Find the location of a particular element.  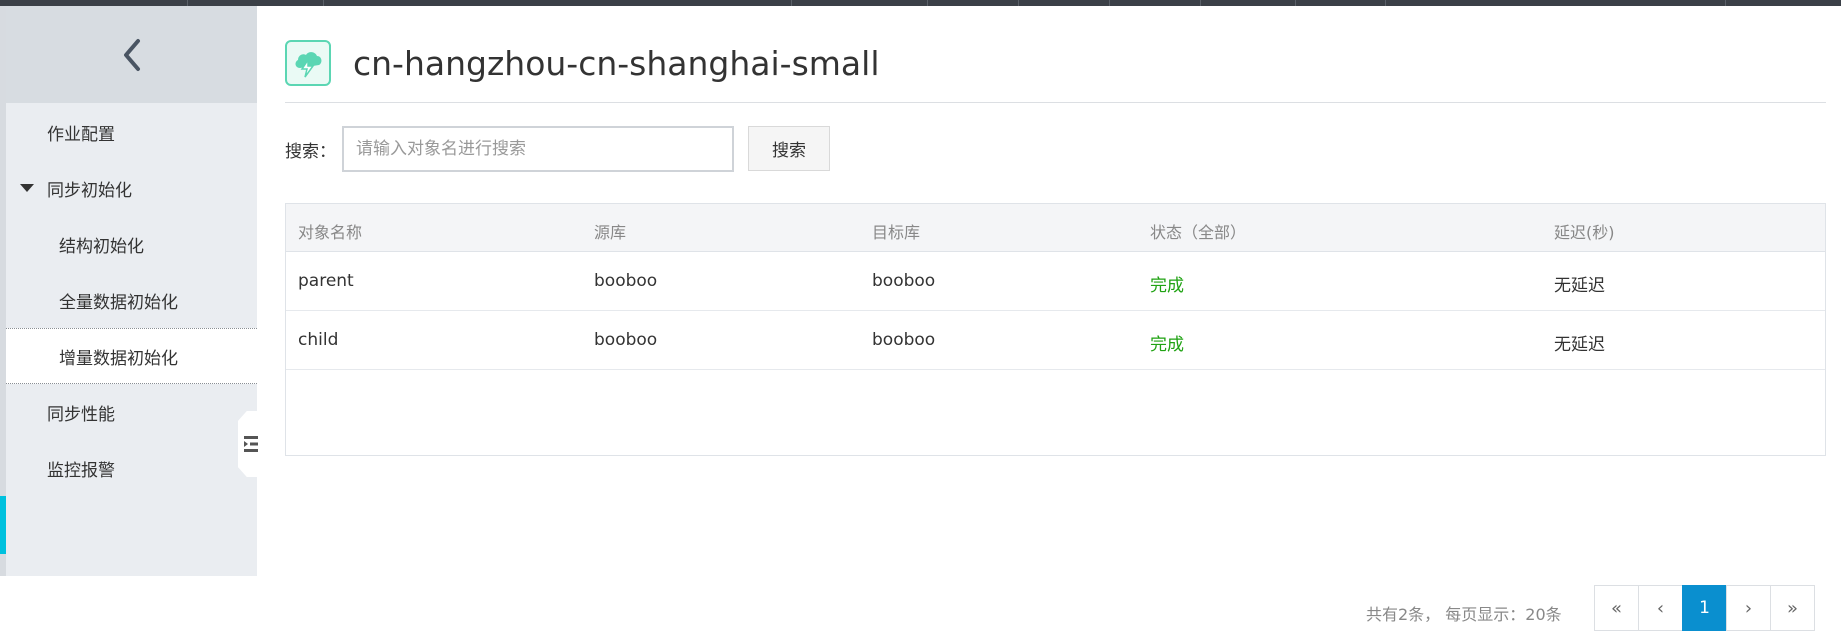

title-row: cn-hangzhou-cn-shanghai-small is located at coordinates (582, 63).